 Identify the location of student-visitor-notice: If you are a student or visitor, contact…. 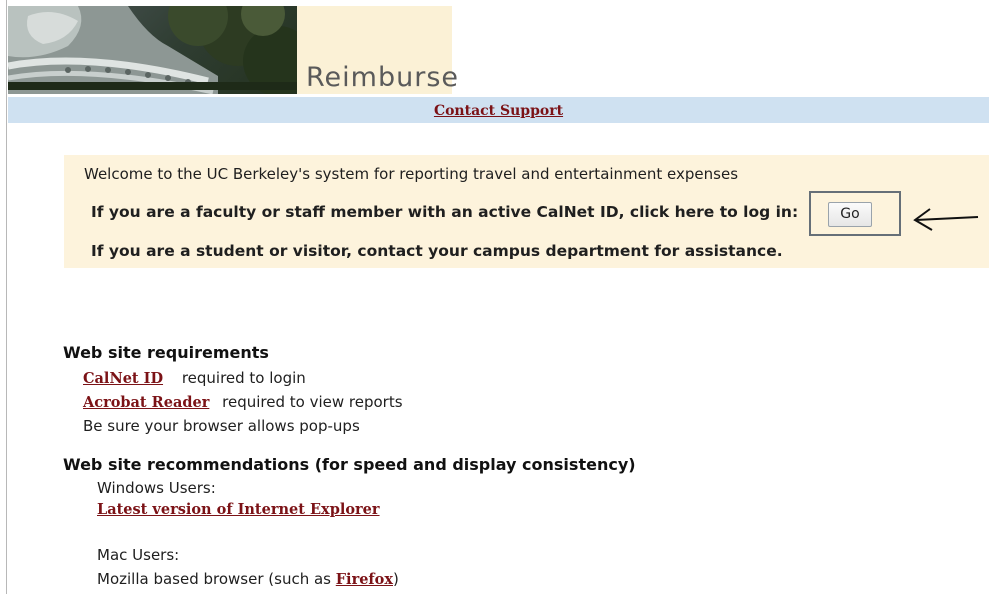
(437, 251).